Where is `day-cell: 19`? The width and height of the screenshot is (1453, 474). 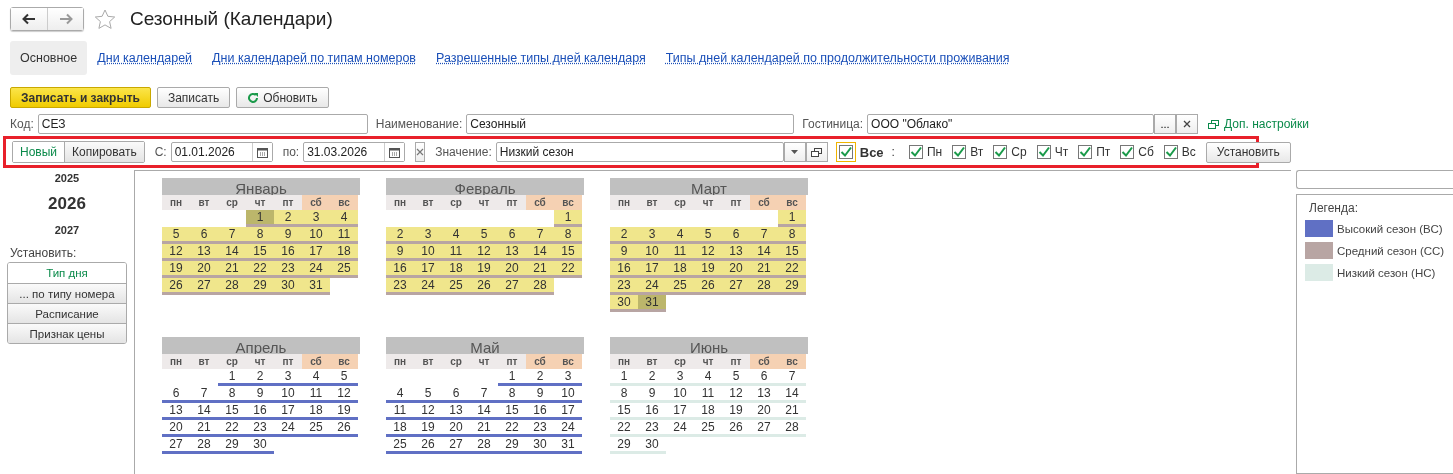
day-cell: 19 is located at coordinates (176, 269).